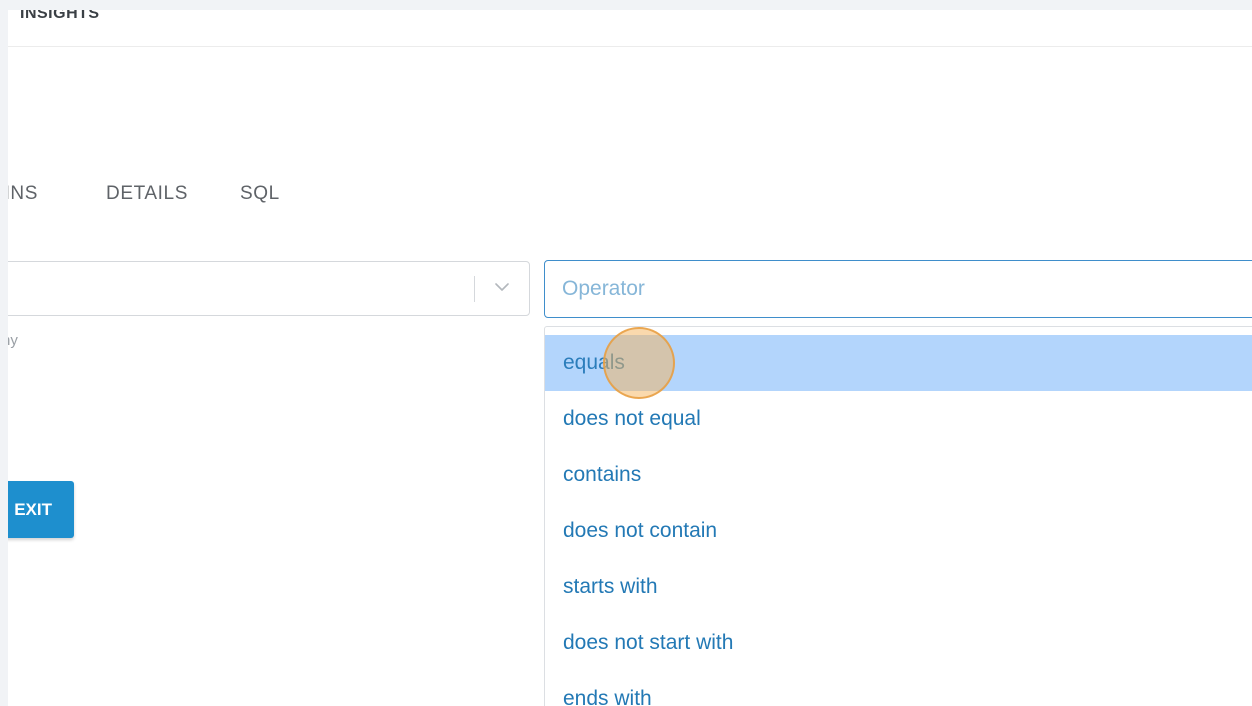 This screenshot has width=1252, height=706. What do you see at coordinates (898, 587) in the screenshot?
I see `option-starts-with: starts with` at bounding box center [898, 587].